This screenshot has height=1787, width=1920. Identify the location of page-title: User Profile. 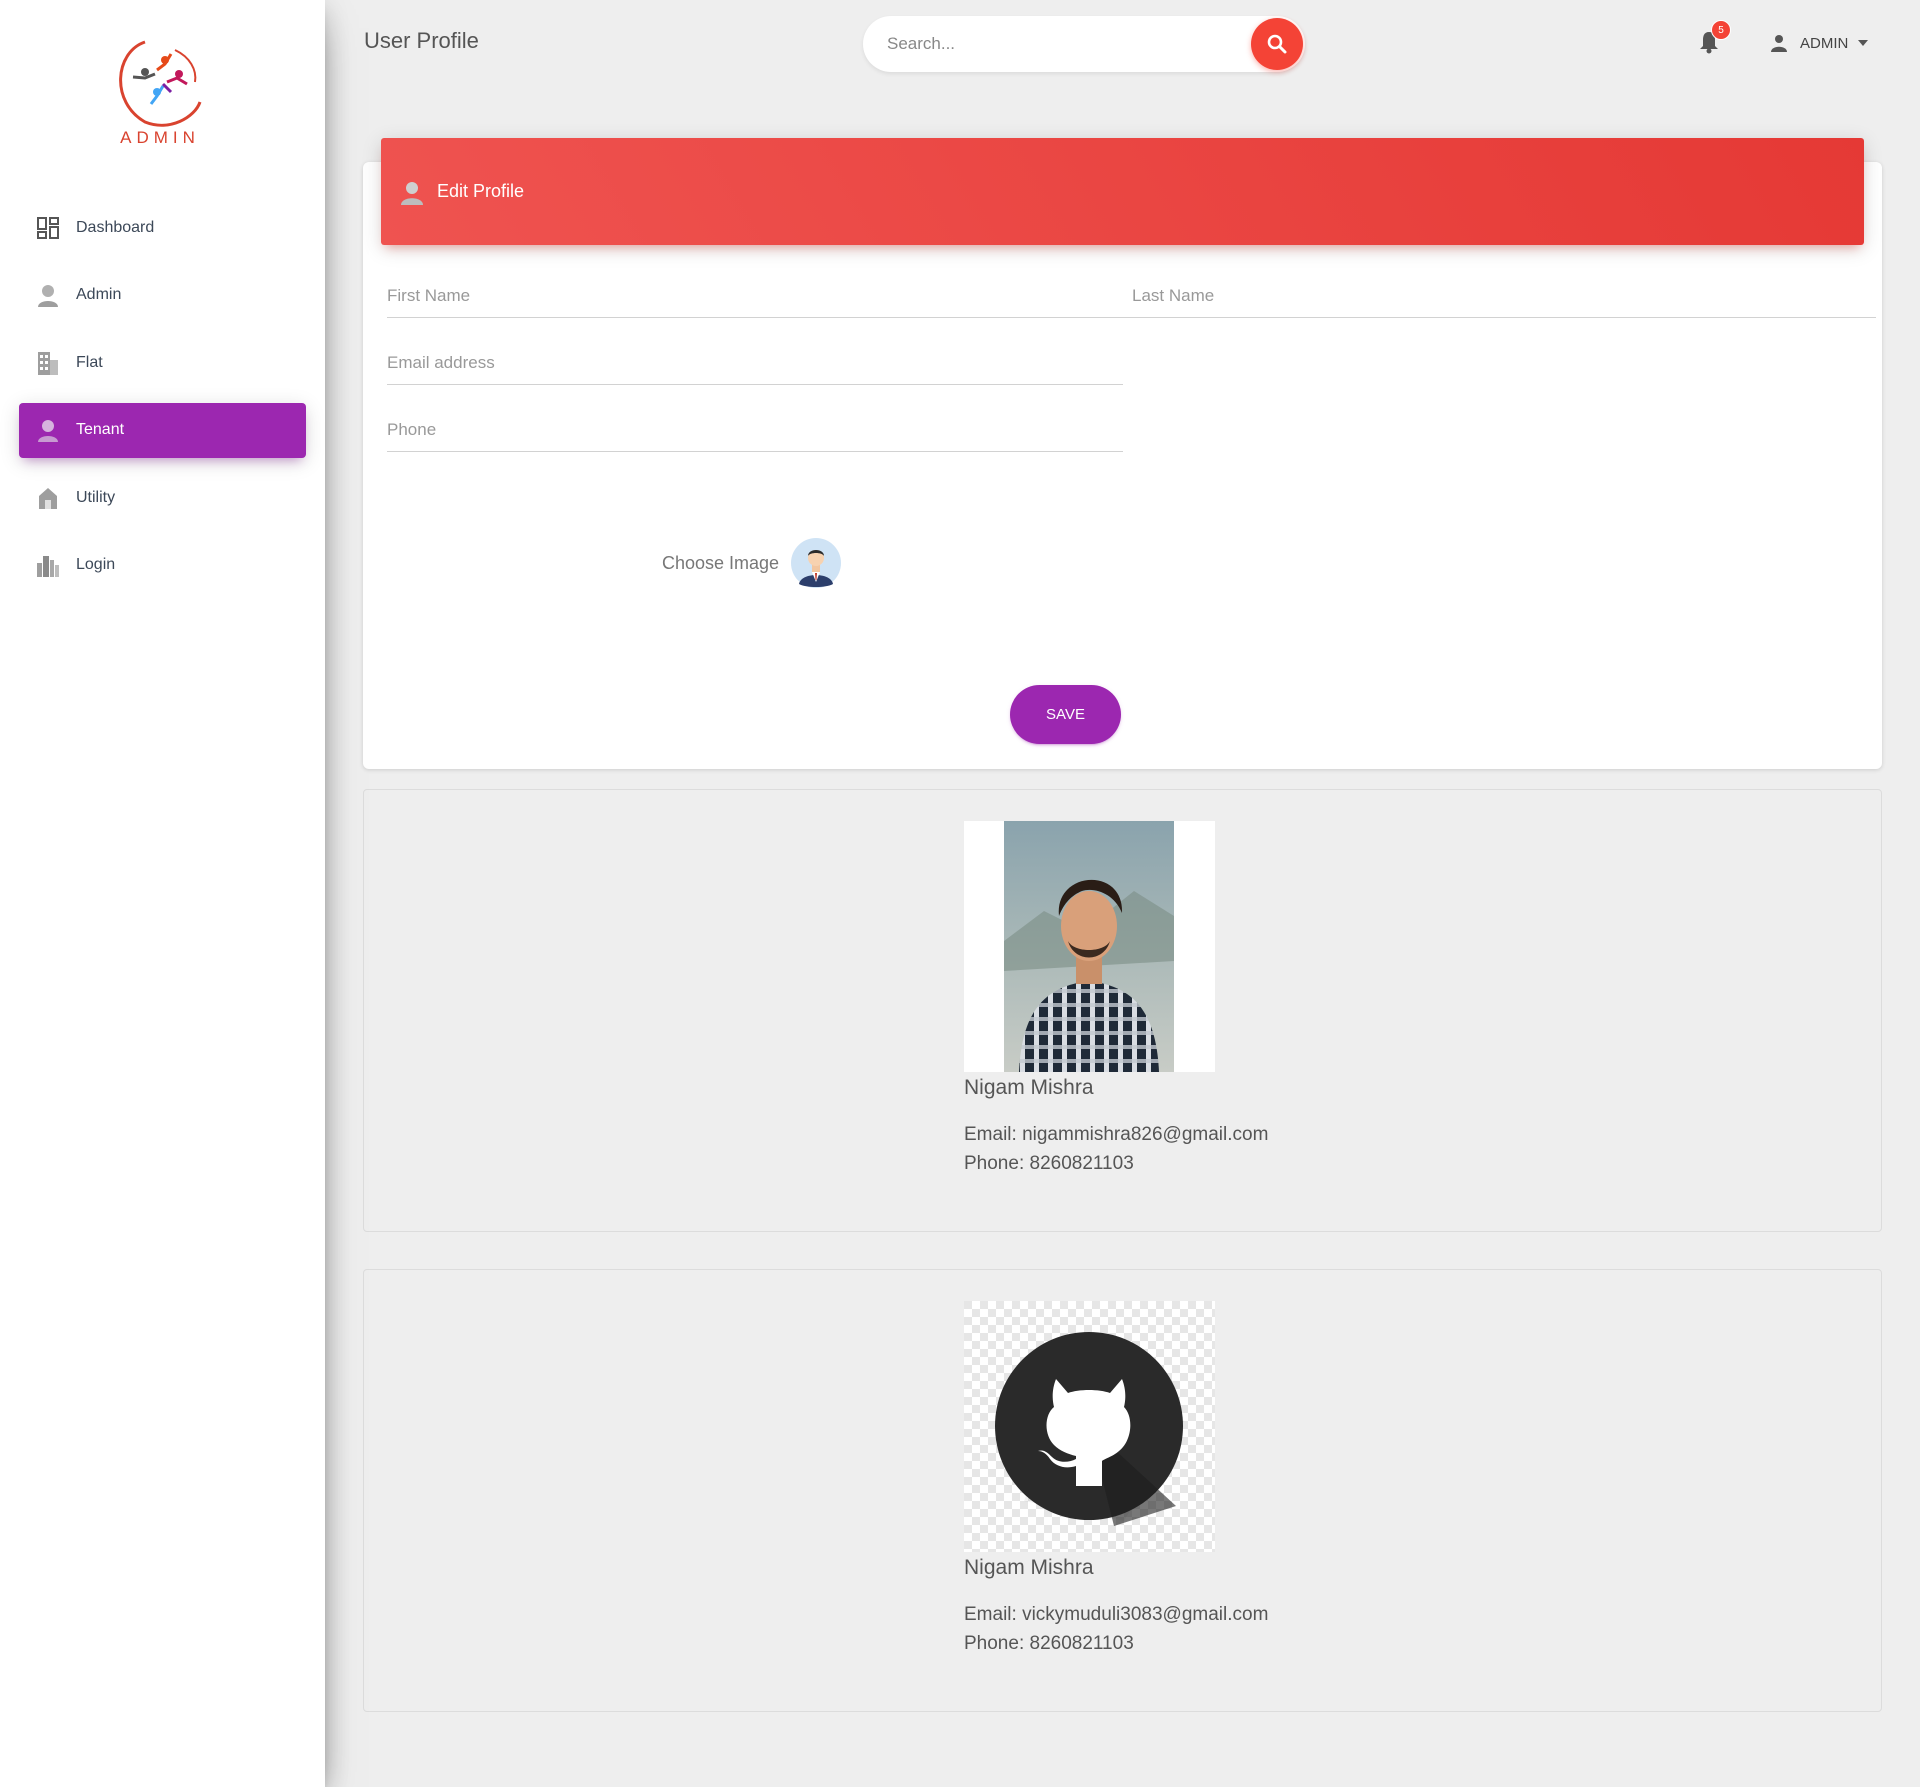
(421, 40).